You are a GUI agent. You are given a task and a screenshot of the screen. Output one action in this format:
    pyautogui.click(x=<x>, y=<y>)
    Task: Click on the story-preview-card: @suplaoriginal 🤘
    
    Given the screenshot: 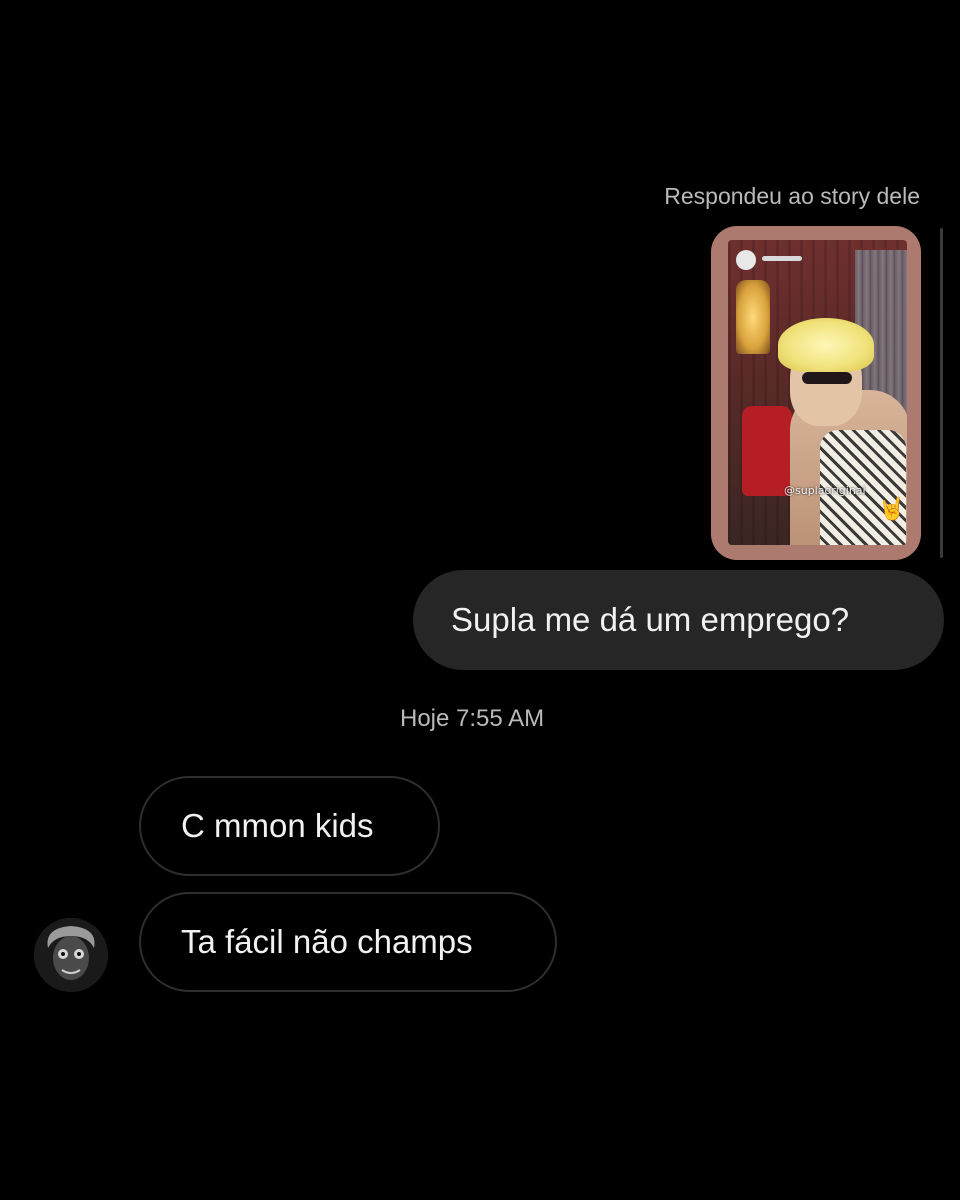 What is the action you would take?
    pyautogui.click(x=816, y=393)
    